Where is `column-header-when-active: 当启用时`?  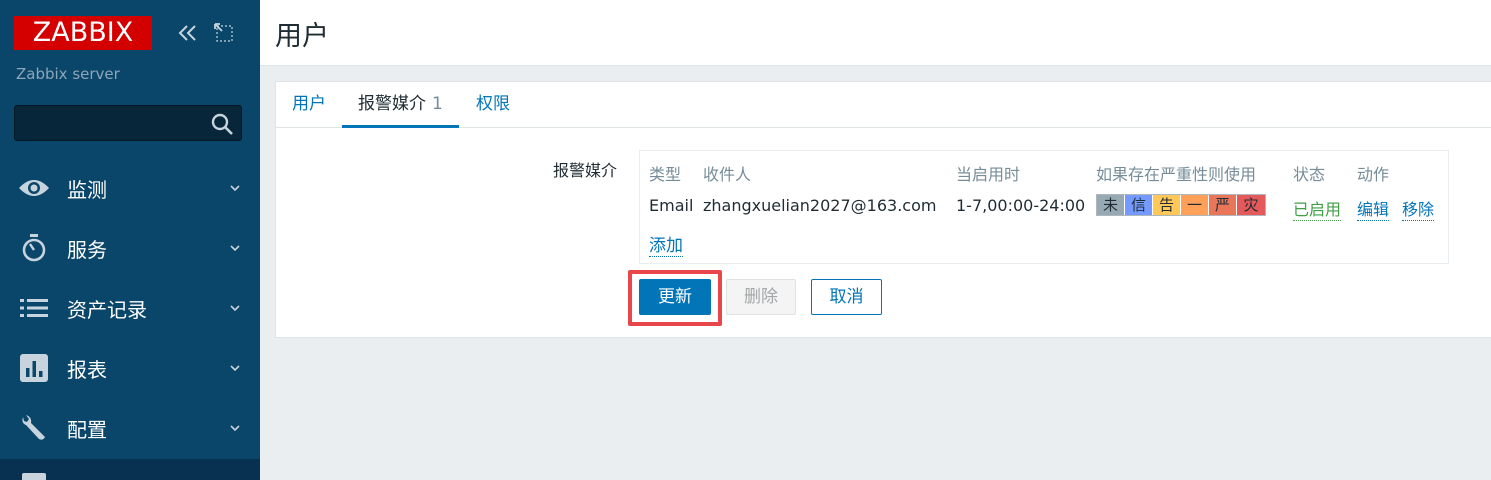 column-header-when-active: 当启用时 is located at coordinates (988, 174).